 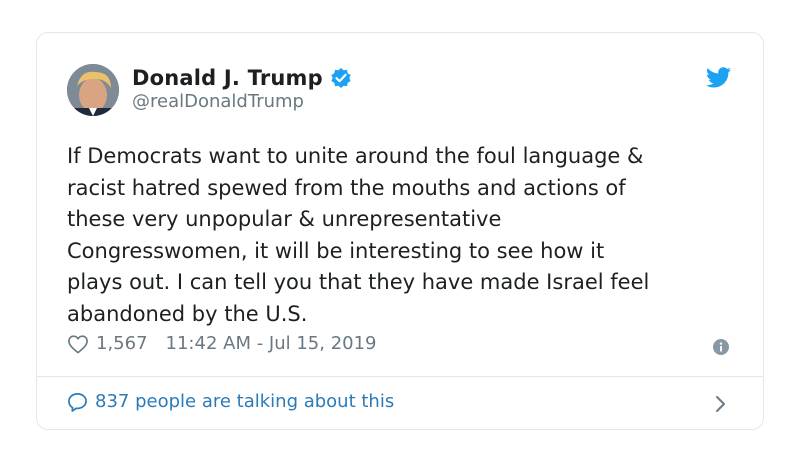 What do you see at coordinates (77, 402) in the screenshot?
I see `speech-bubble-icon` at bounding box center [77, 402].